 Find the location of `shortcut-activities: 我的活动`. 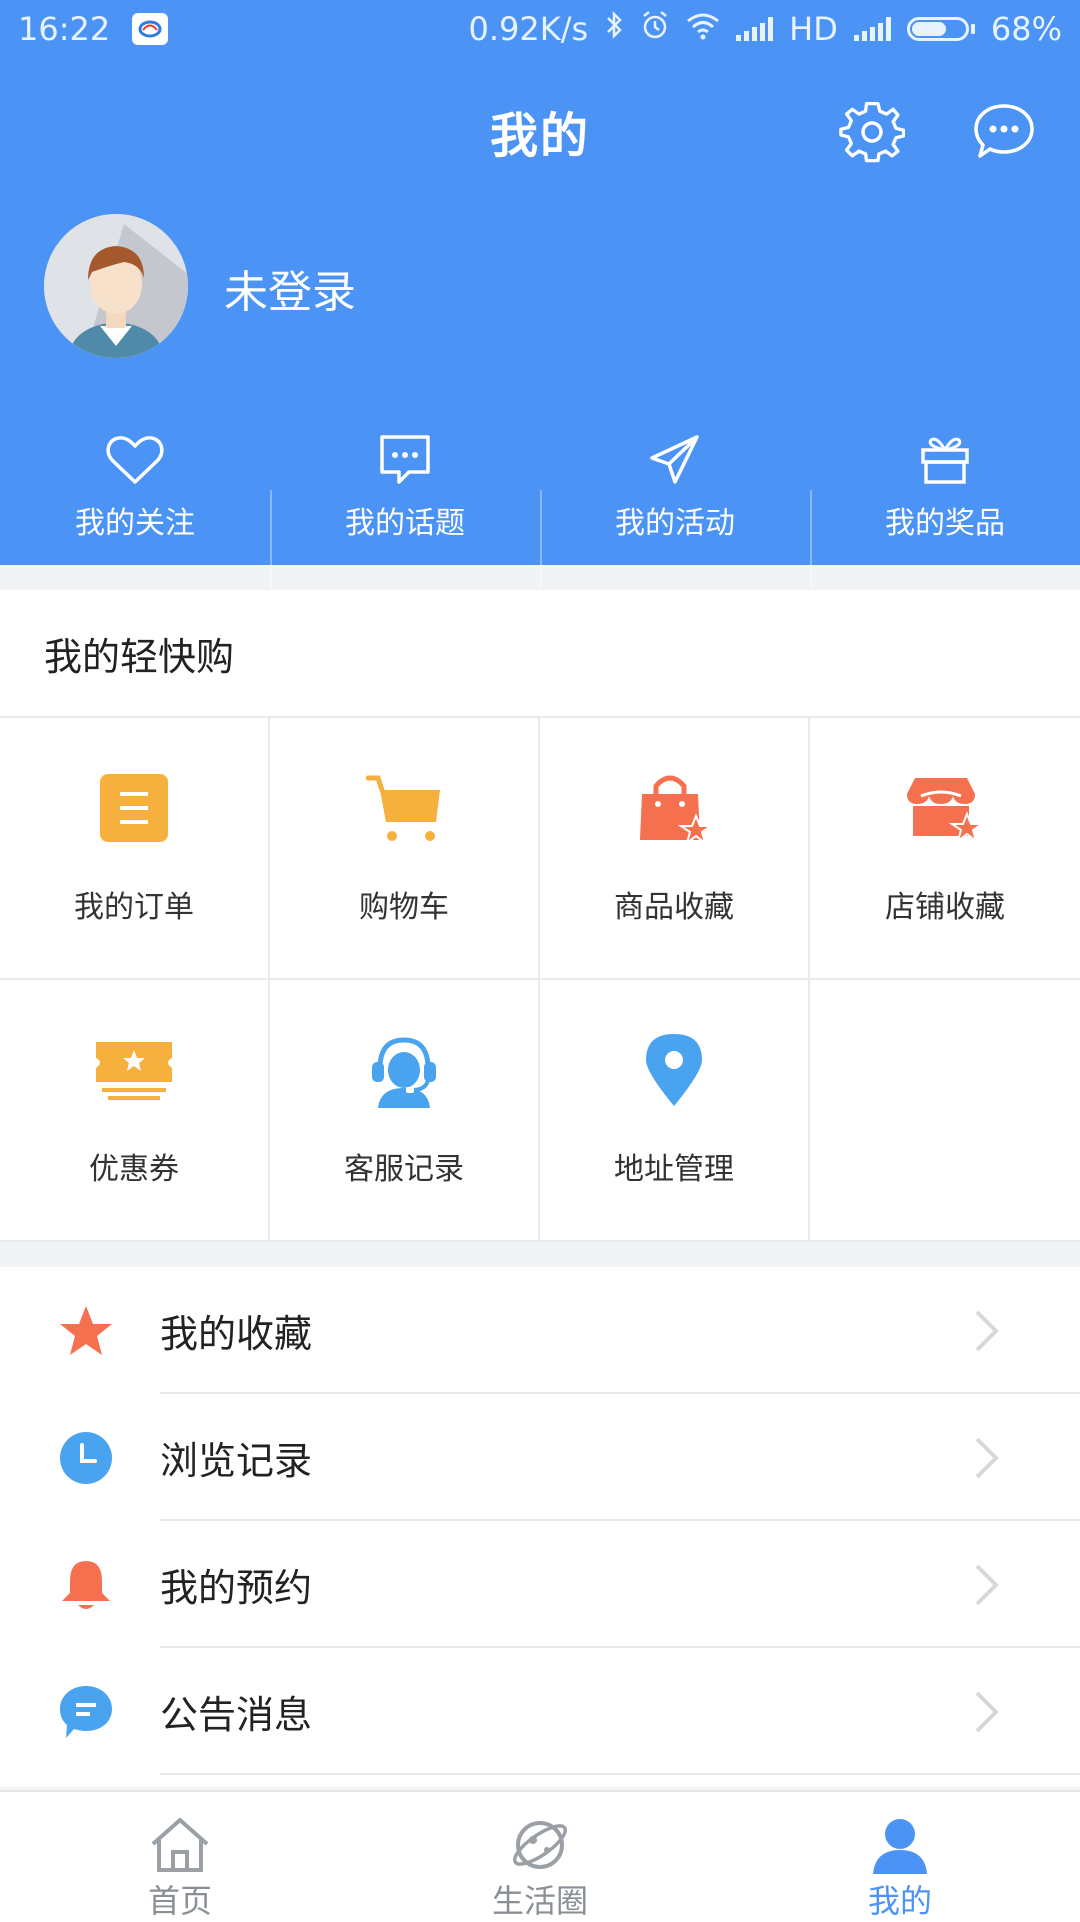

shortcut-activities: 我的活动 is located at coordinates (675, 501).